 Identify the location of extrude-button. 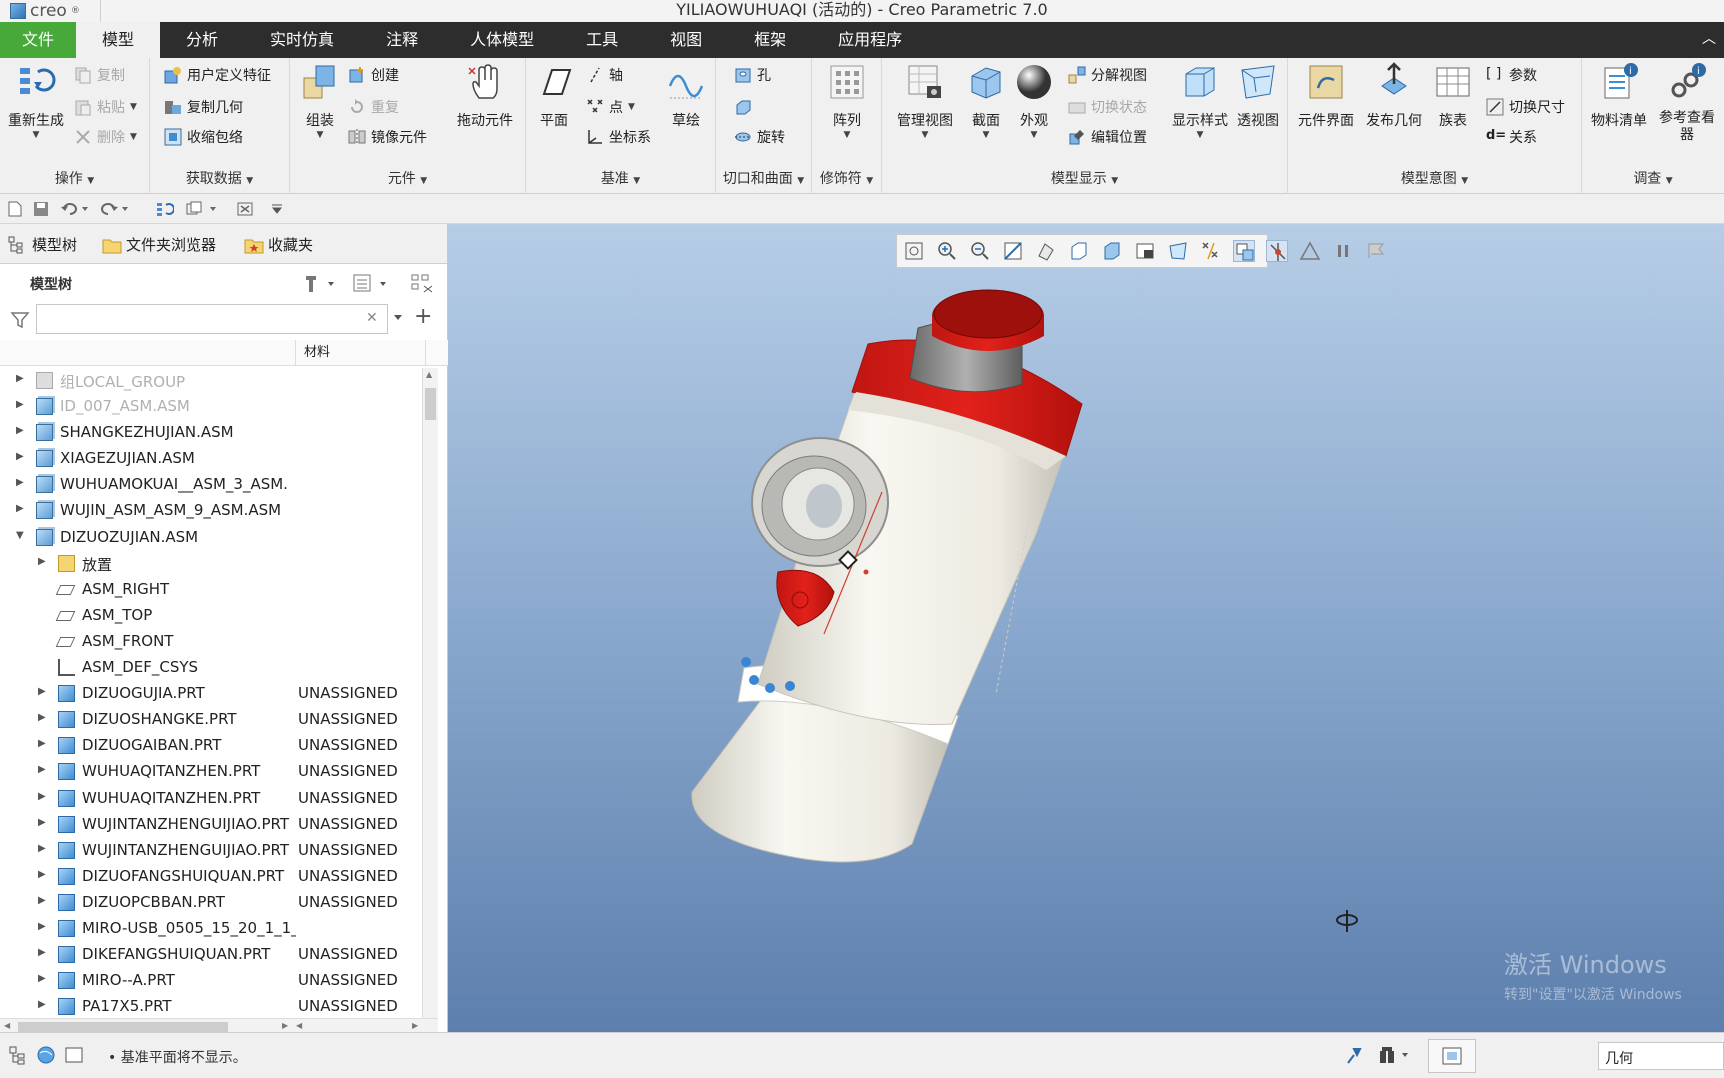
(743, 107).